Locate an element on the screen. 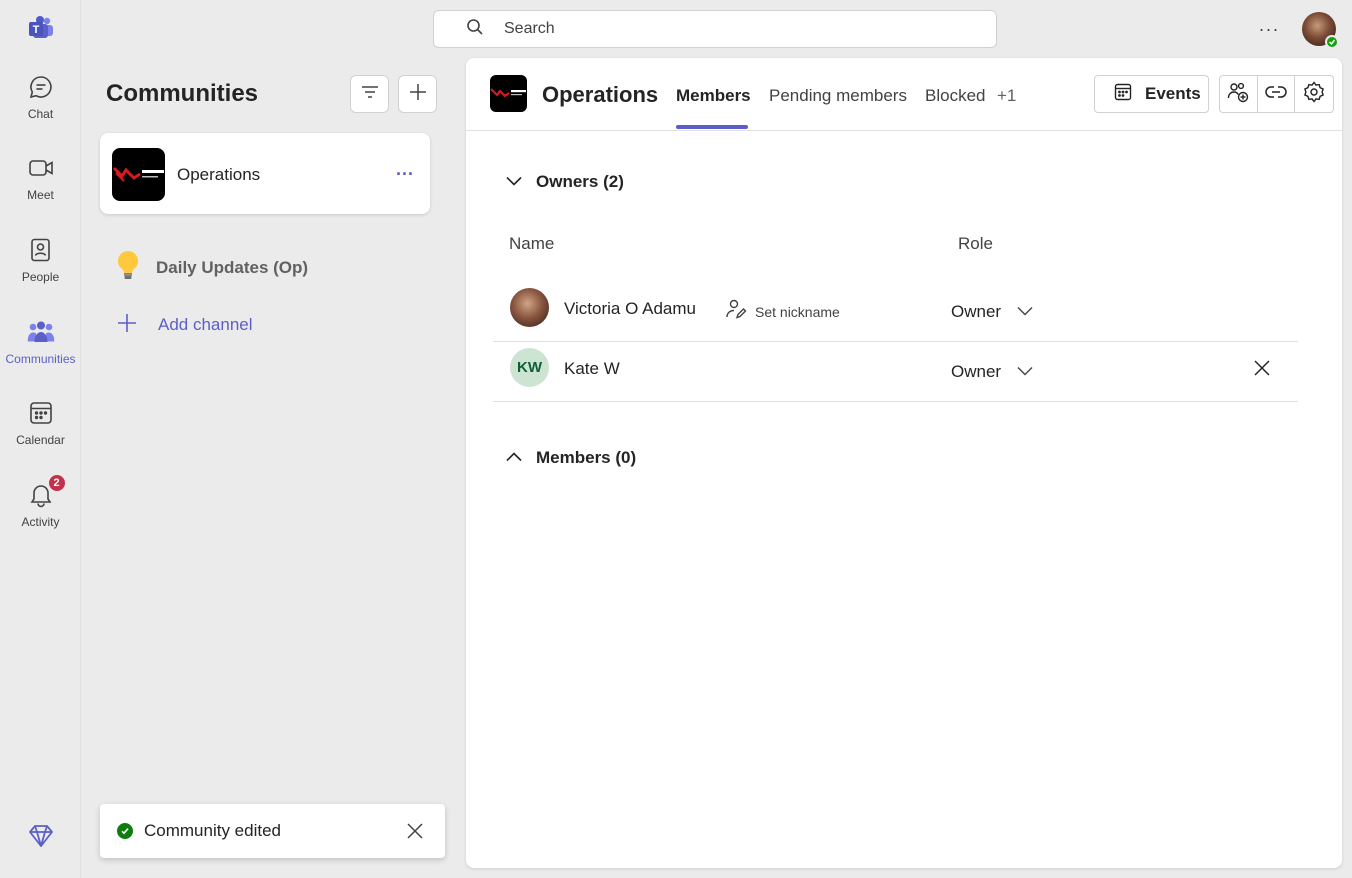 Image resolution: width=1352 pixels, height=878 pixels. filter-icon is located at coordinates (370, 94).